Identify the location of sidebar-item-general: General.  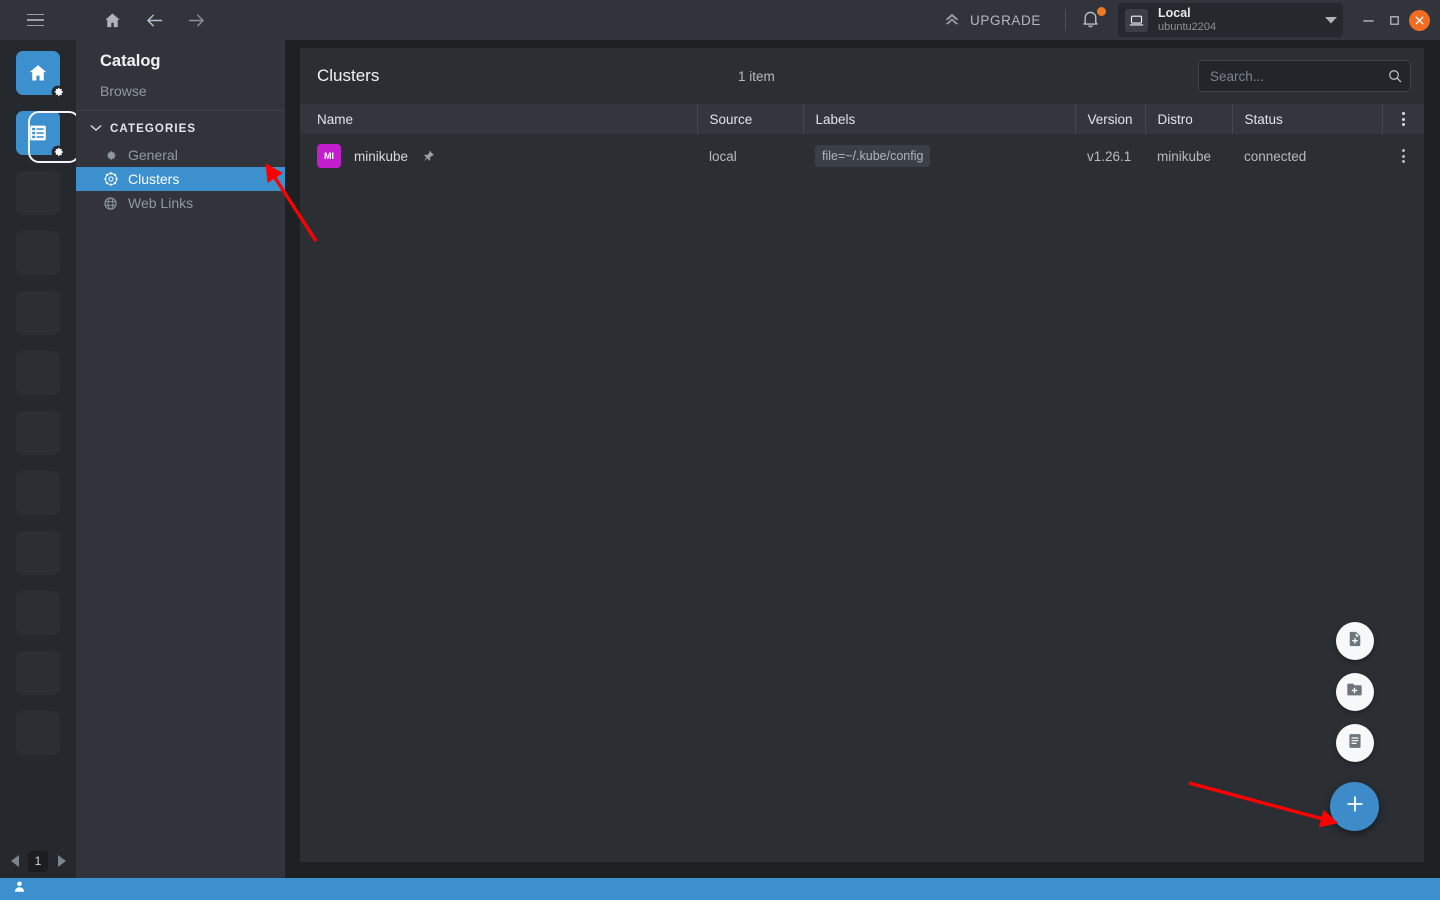
(180, 155).